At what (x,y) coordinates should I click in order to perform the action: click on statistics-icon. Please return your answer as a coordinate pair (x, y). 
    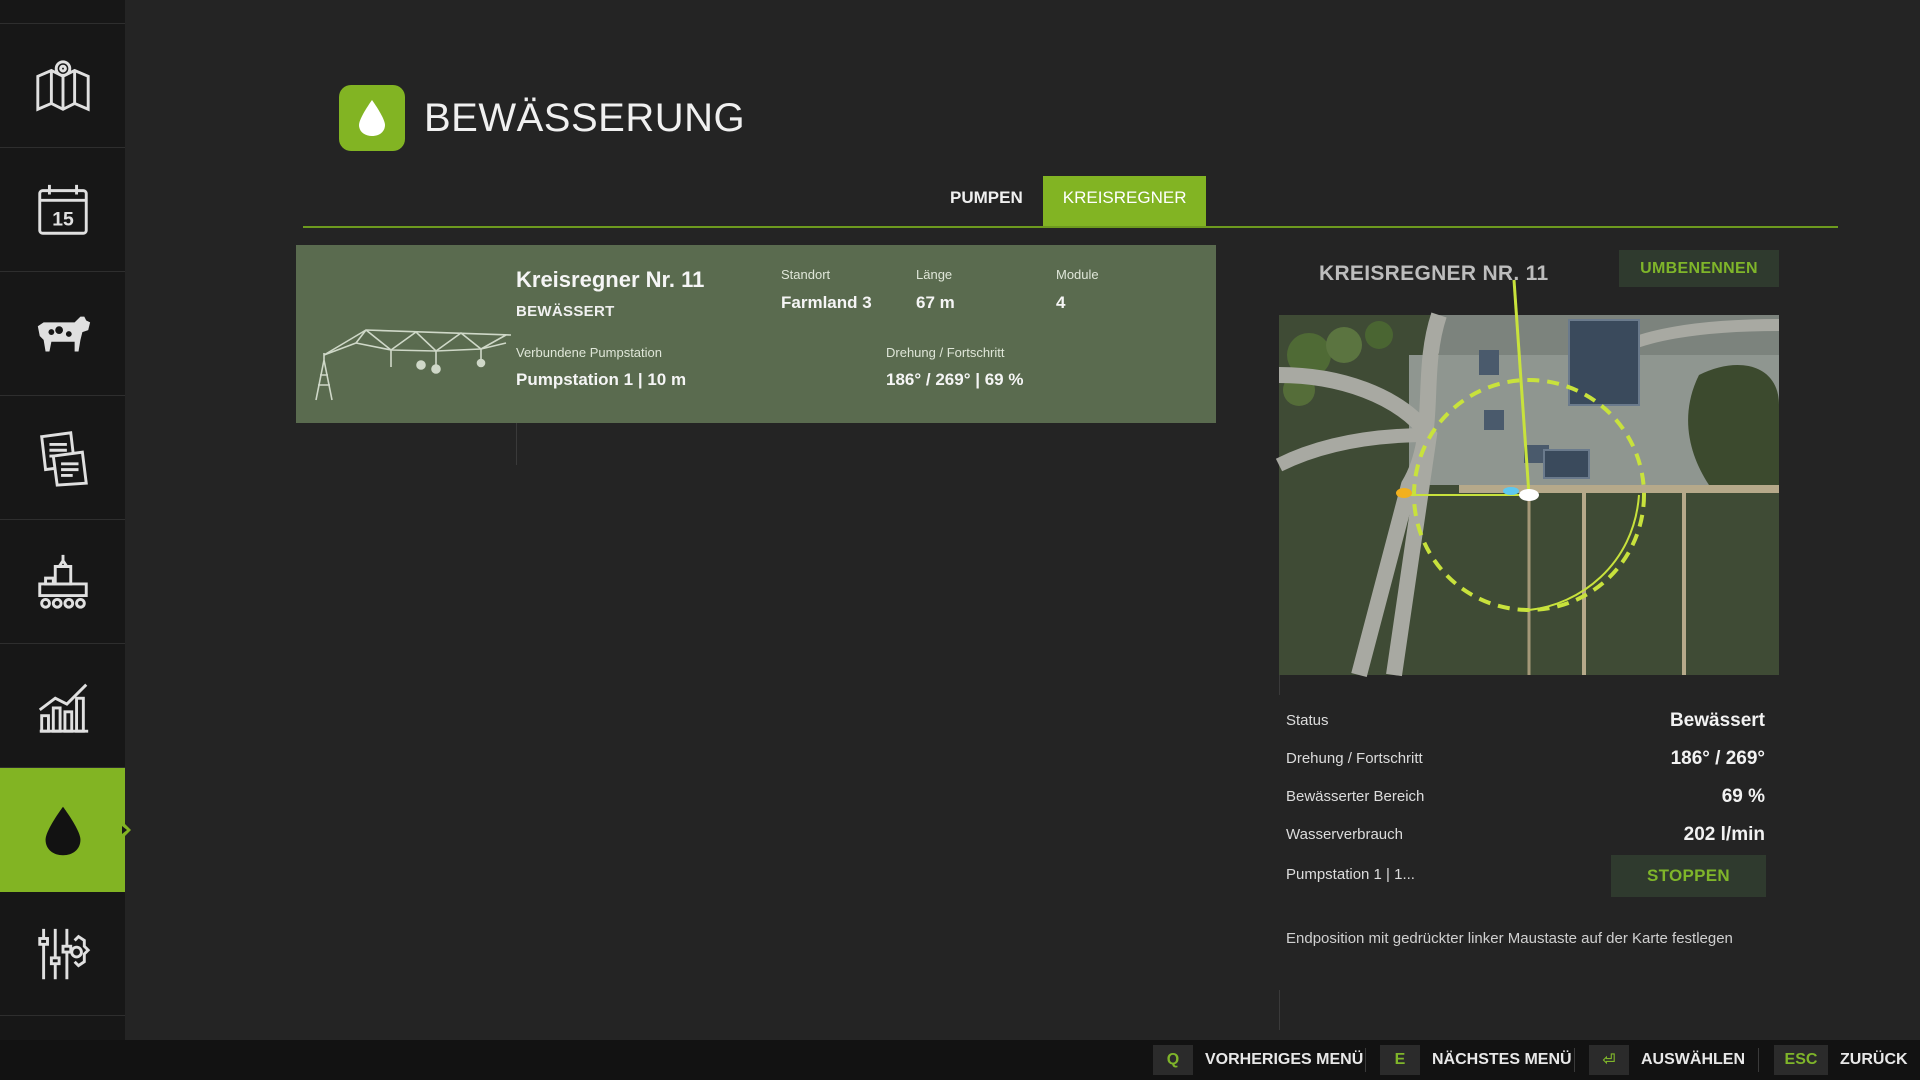
    Looking at the image, I should click on (63, 708).